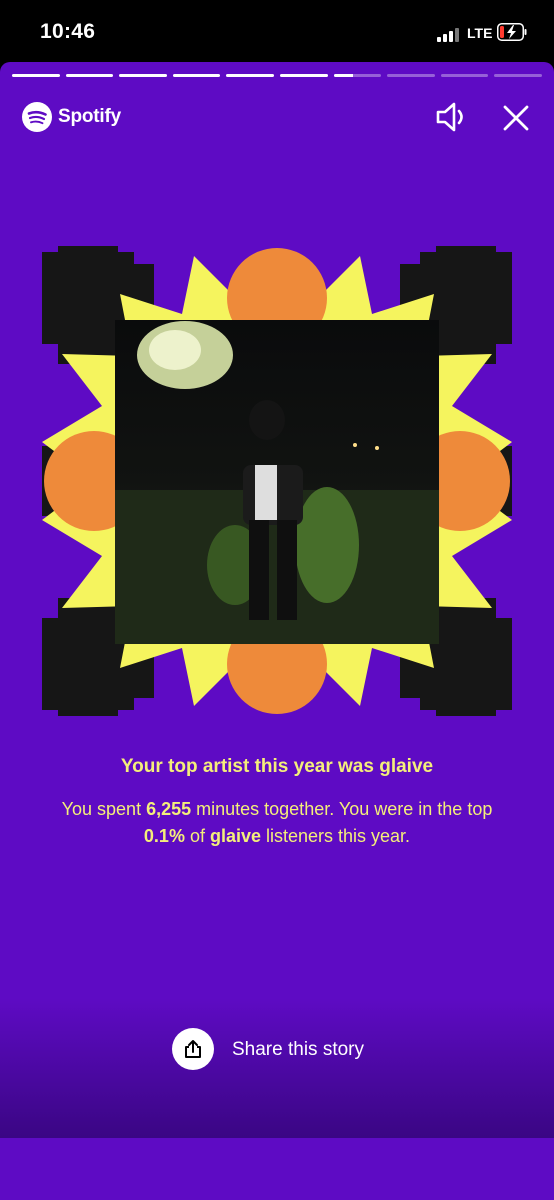 This screenshot has width=554, height=1200. Describe the element at coordinates (480, 33) in the screenshot. I see `network-type: LTE` at that location.